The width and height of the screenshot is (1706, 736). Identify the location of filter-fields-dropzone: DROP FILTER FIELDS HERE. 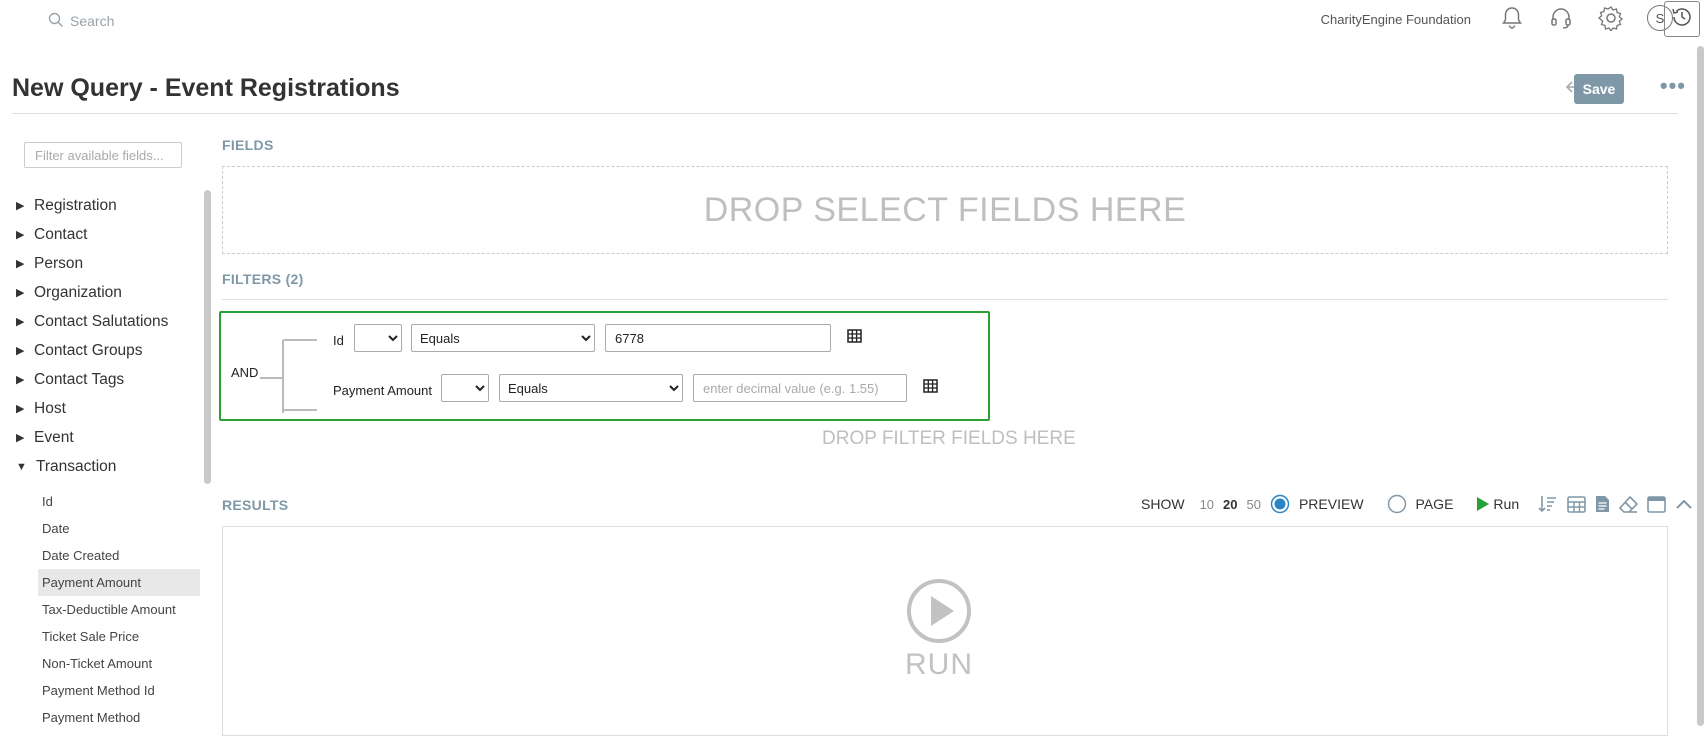
(949, 439).